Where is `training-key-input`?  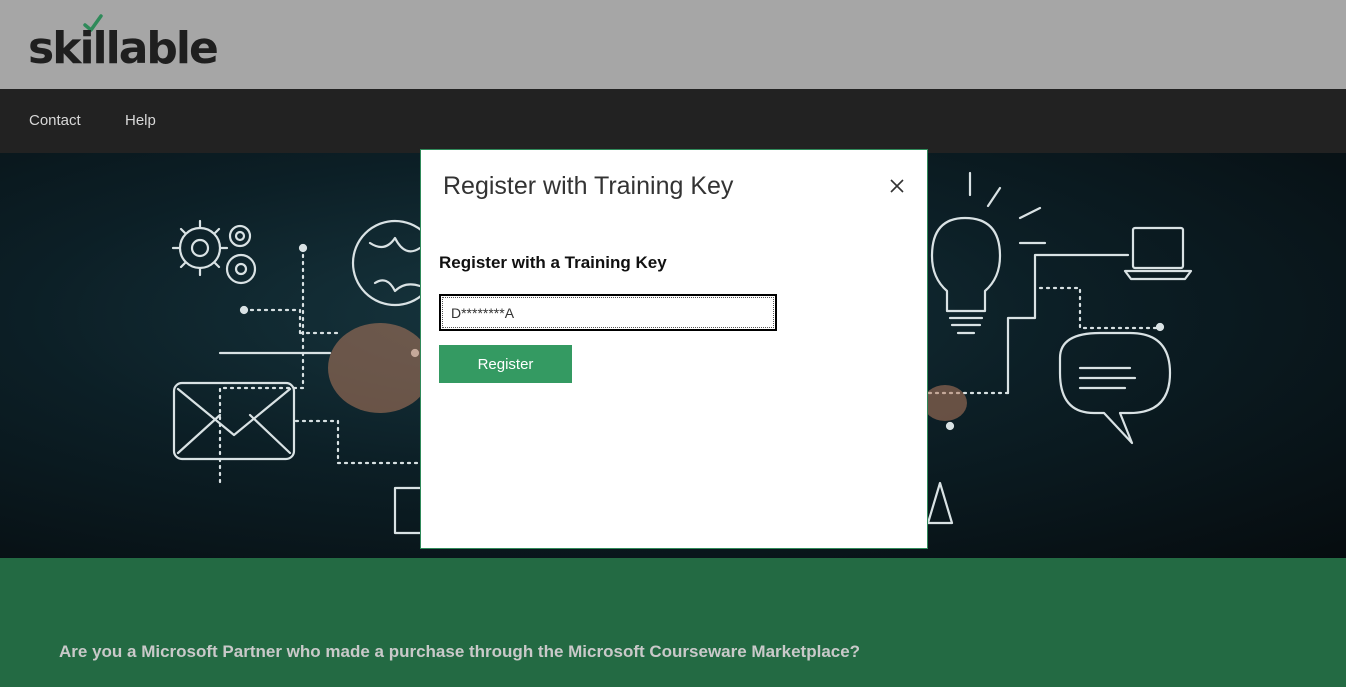 training-key-input is located at coordinates (608, 312).